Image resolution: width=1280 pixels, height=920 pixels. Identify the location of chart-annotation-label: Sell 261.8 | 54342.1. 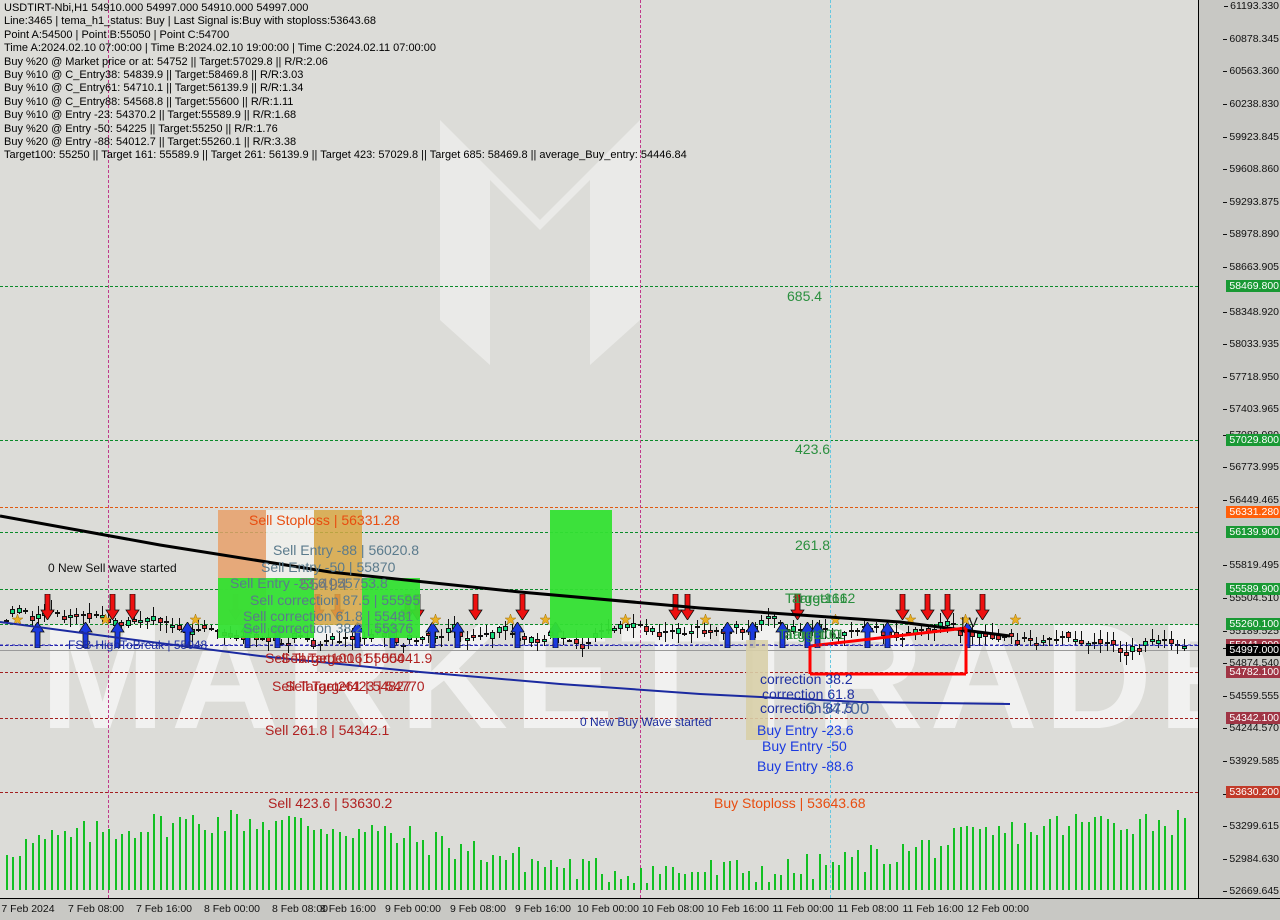
(327, 730).